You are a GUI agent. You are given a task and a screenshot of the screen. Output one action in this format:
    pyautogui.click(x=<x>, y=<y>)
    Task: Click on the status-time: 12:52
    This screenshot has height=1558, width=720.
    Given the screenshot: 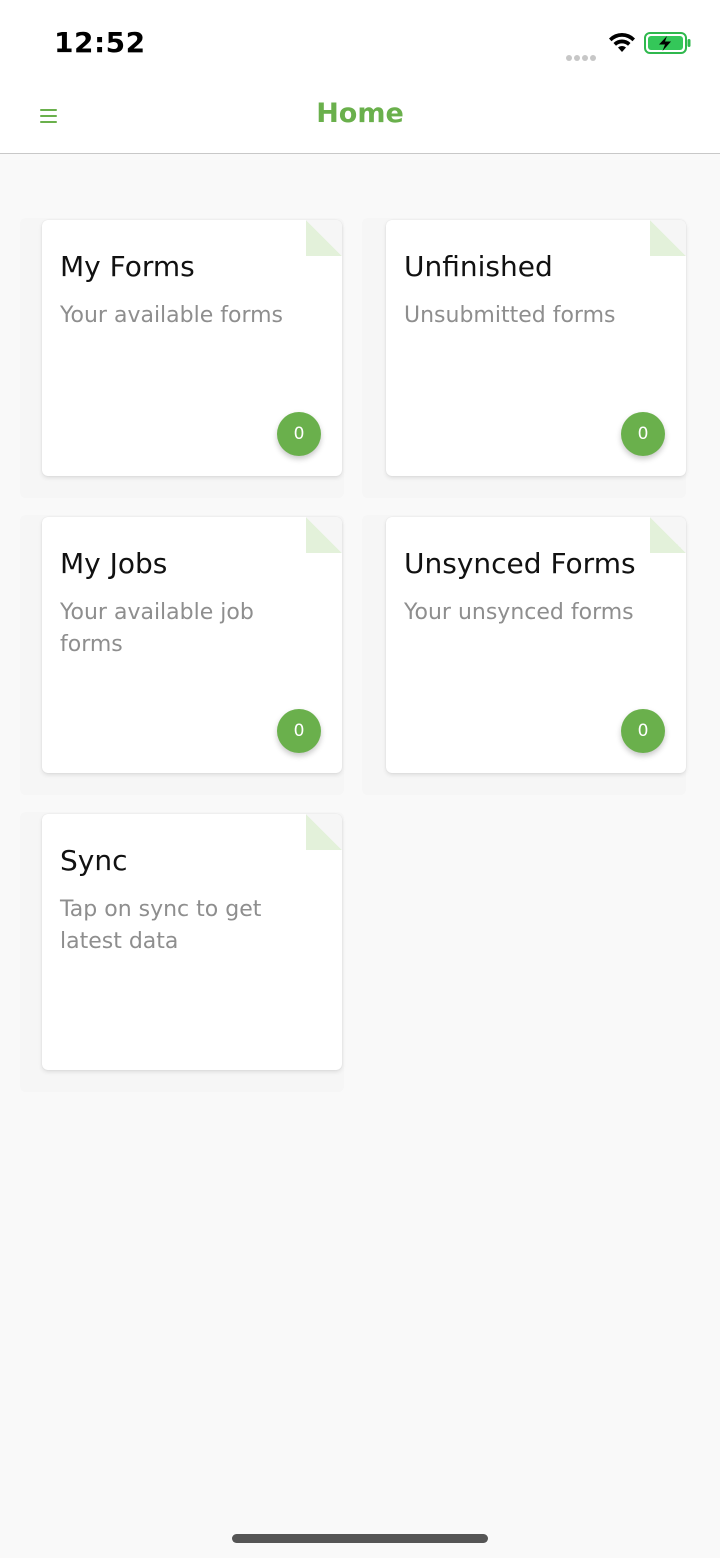 What is the action you would take?
    pyautogui.click(x=100, y=42)
    